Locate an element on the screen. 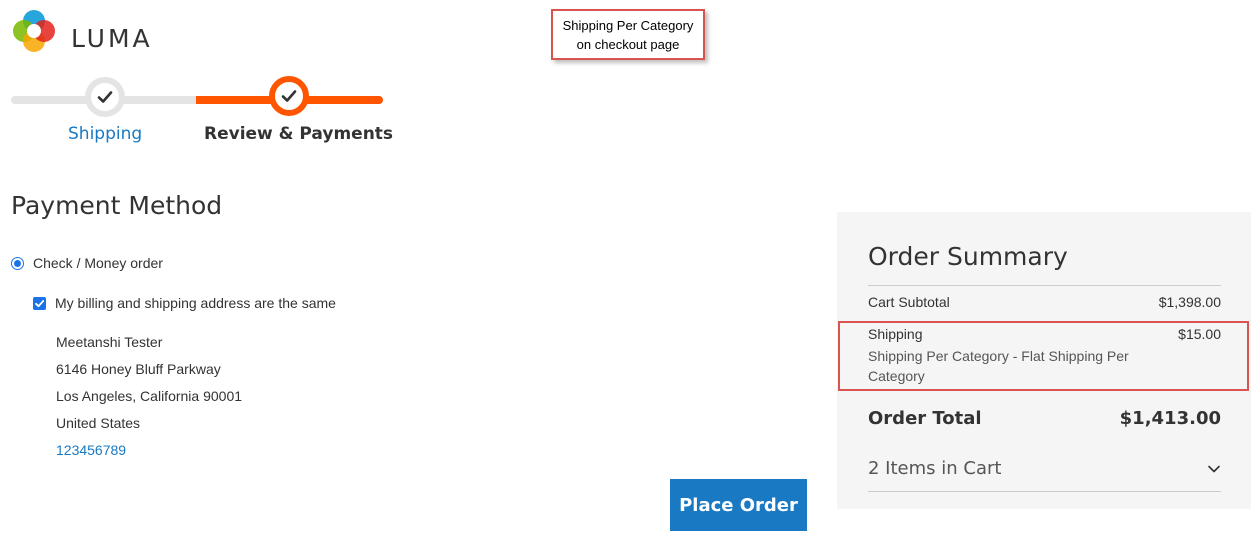  luma-logo: LUMA is located at coordinates (91, 31).